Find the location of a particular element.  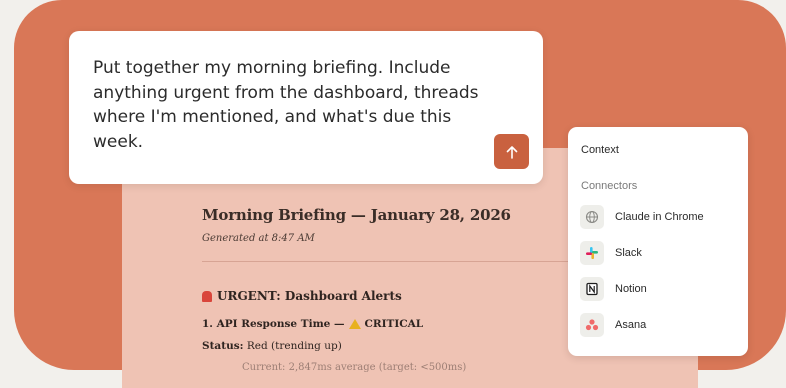

alert-item: 1. API Response Time — CRITICAL is located at coordinates (312, 324).